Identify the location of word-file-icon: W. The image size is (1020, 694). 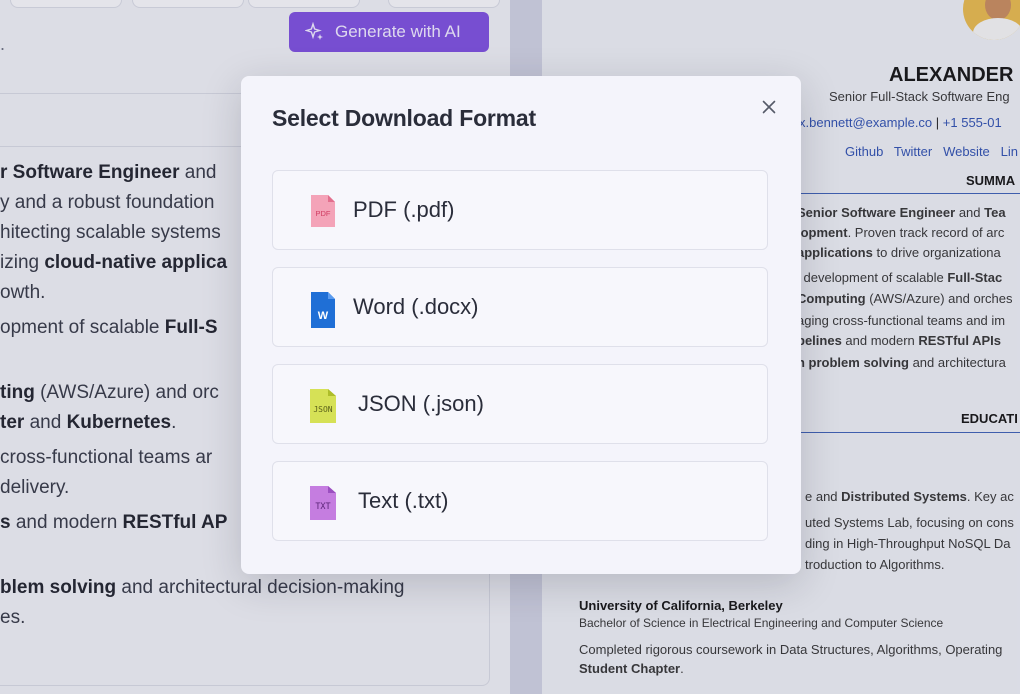
(323, 310).